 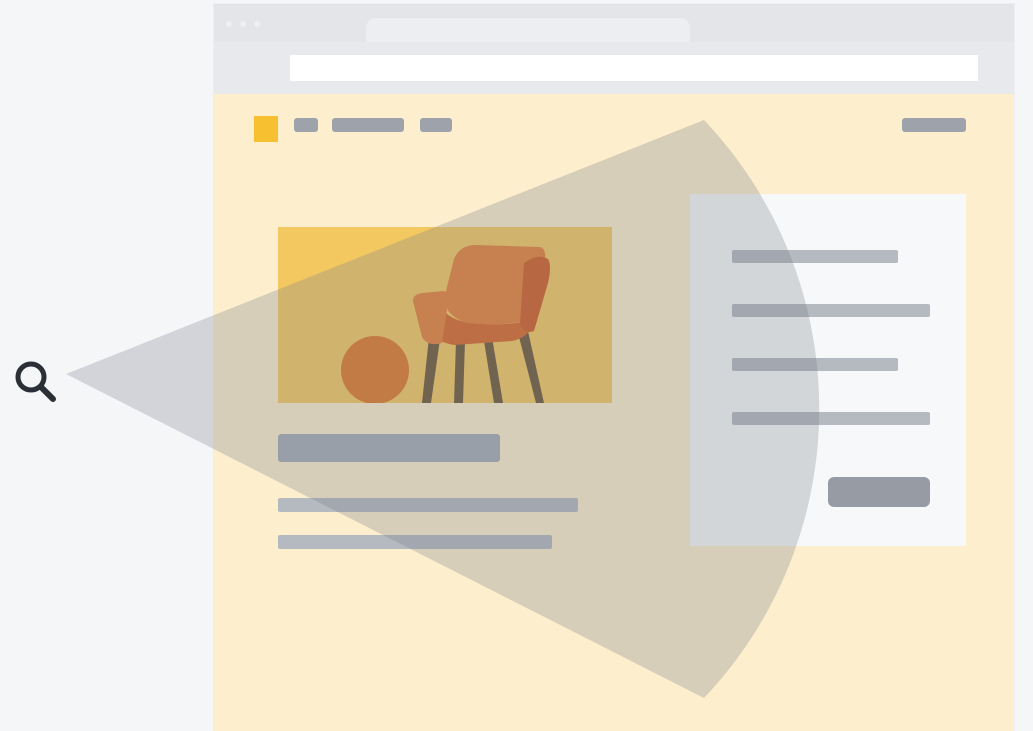 What do you see at coordinates (266, 129) in the screenshot?
I see `site-logo` at bounding box center [266, 129].